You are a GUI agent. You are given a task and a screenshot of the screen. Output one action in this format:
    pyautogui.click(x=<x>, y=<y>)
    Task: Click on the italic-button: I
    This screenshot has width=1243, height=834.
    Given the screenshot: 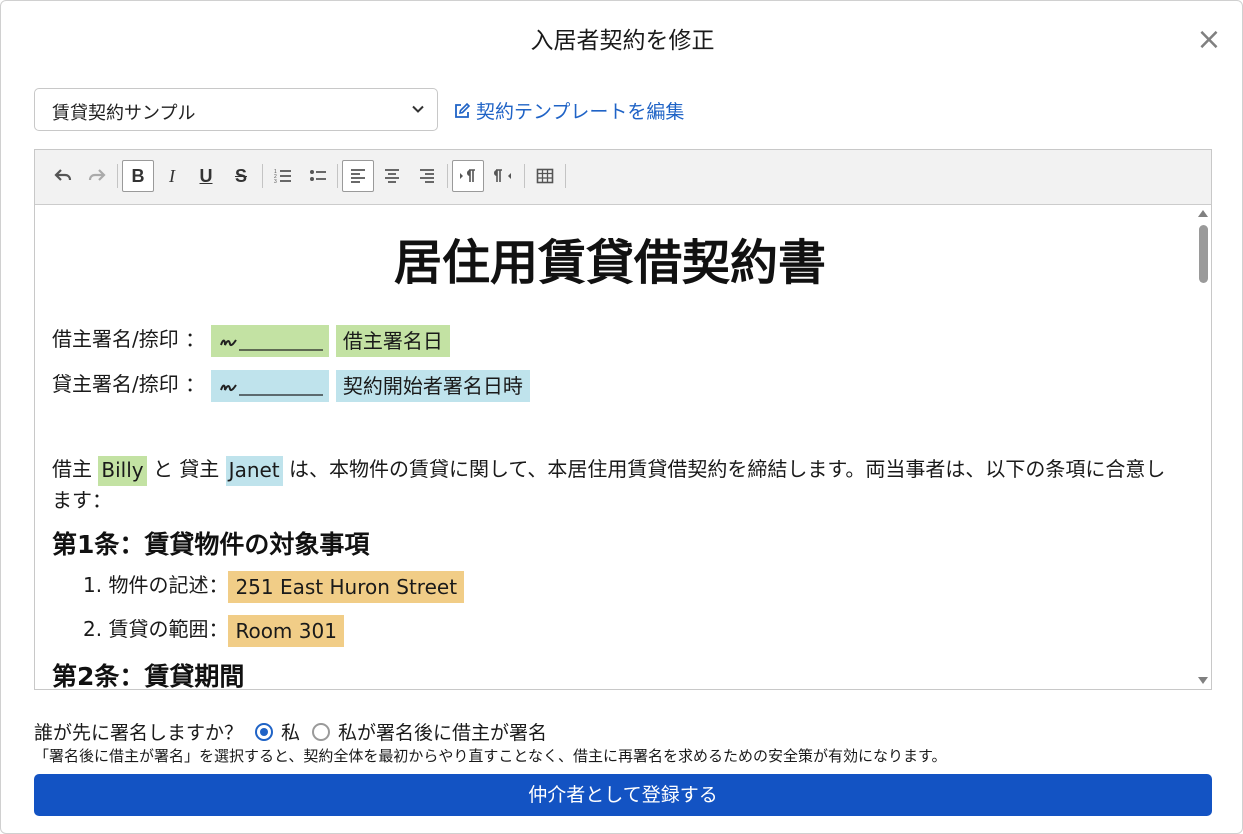 What is the action you would take?
    pyautogui.click(x=172, y=176)
    